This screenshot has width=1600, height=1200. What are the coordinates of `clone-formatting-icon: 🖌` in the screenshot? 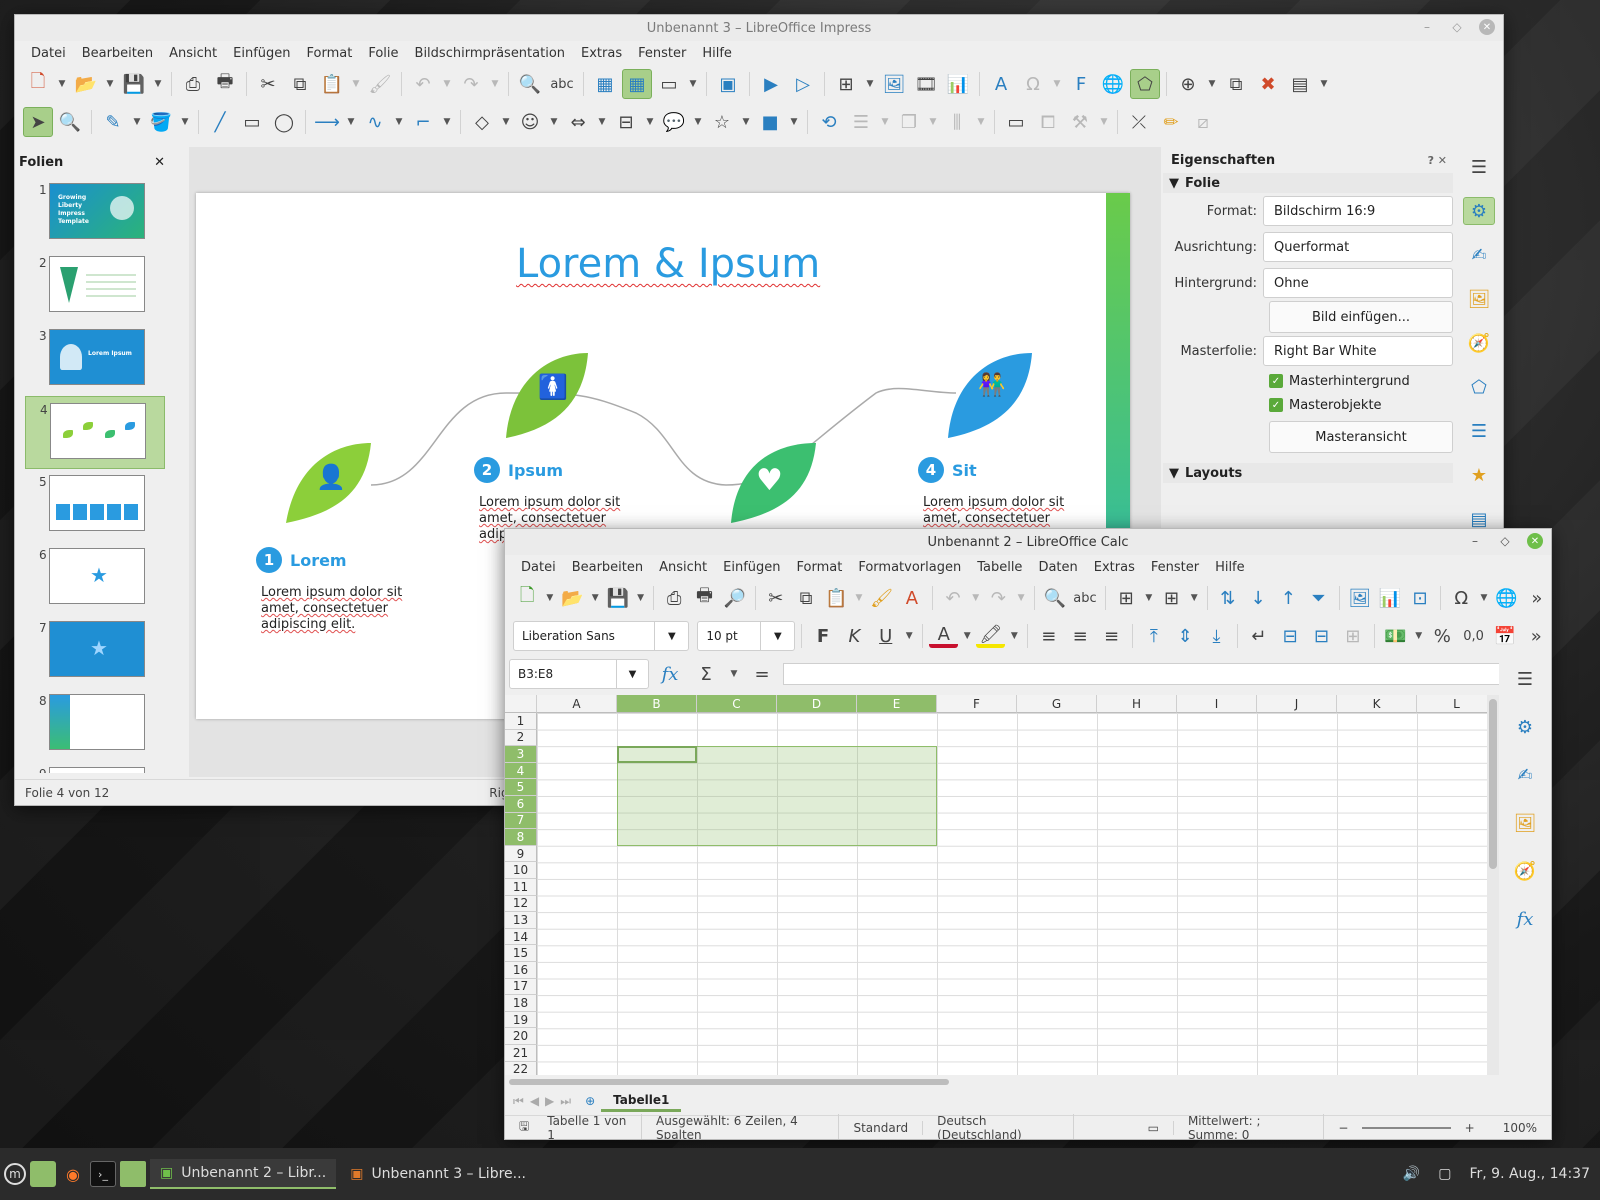 It's located at (380, 84).